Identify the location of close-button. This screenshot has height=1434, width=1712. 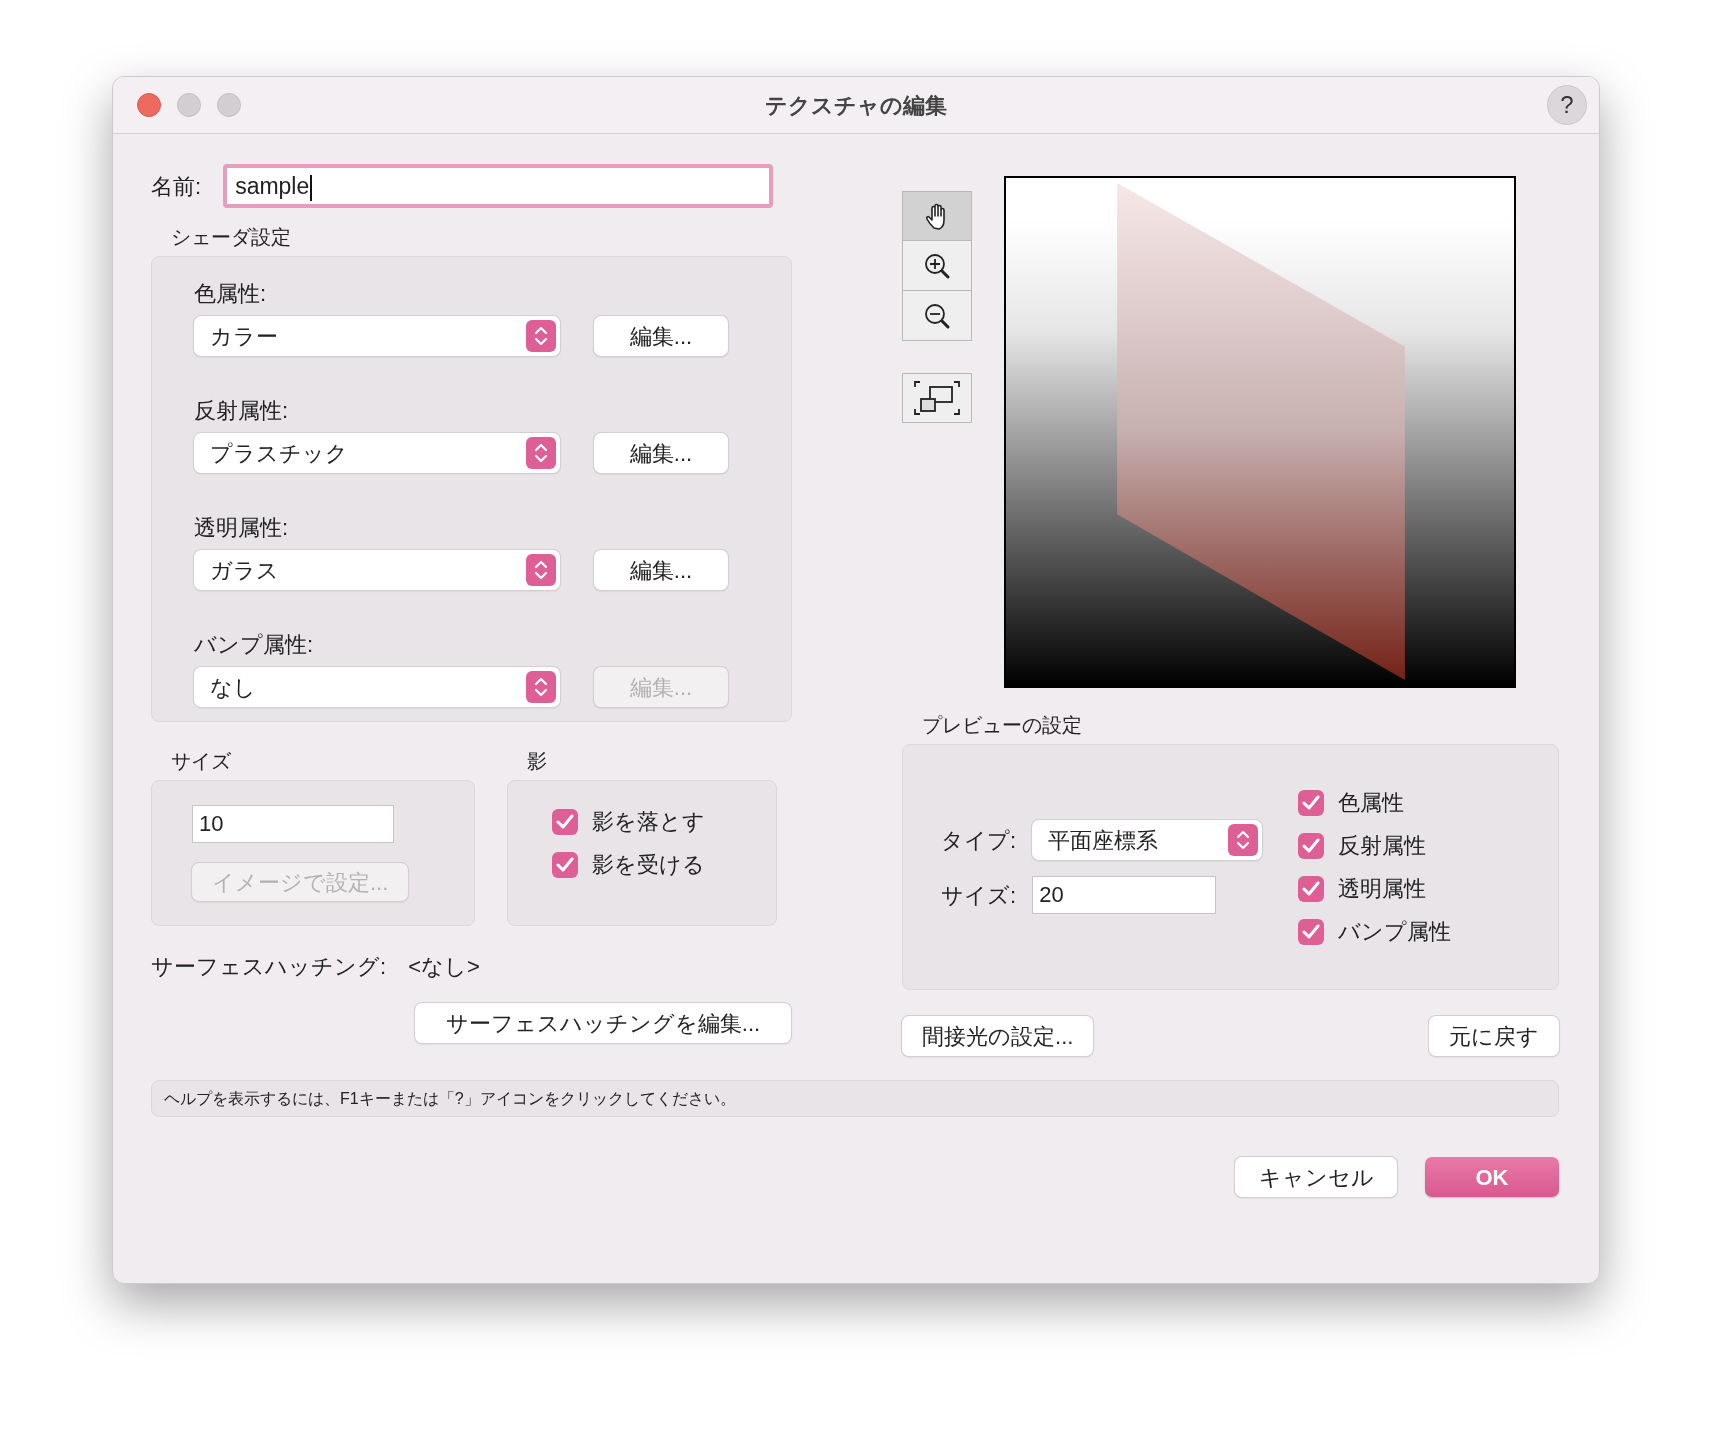
(149, 105).